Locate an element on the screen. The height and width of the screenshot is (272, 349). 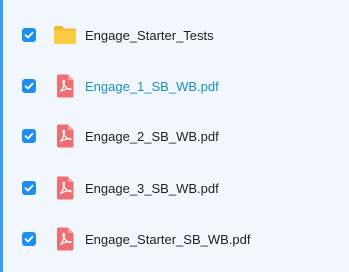
file-name: Engage_Starter_SB_WB.pdf is located at coordinates (168, 239).